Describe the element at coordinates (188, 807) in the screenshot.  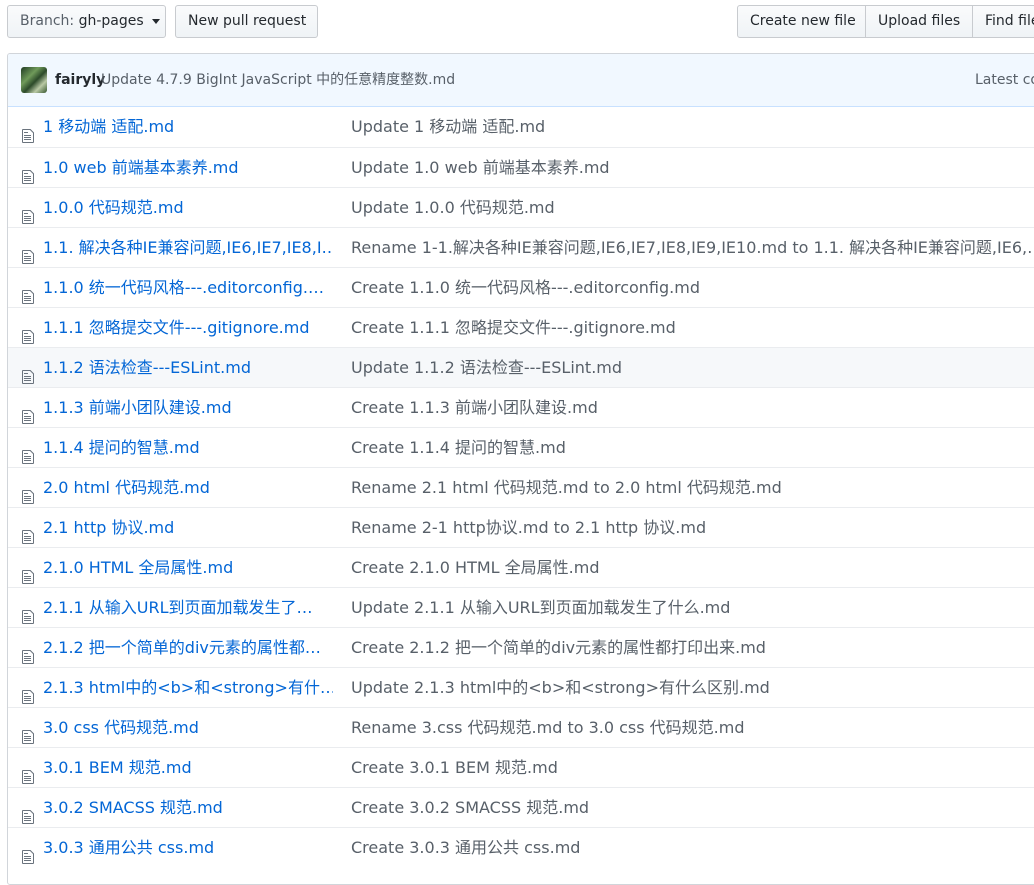
I see `file-name-link: 3.0.2 SMACSS 规范.md` at that location.